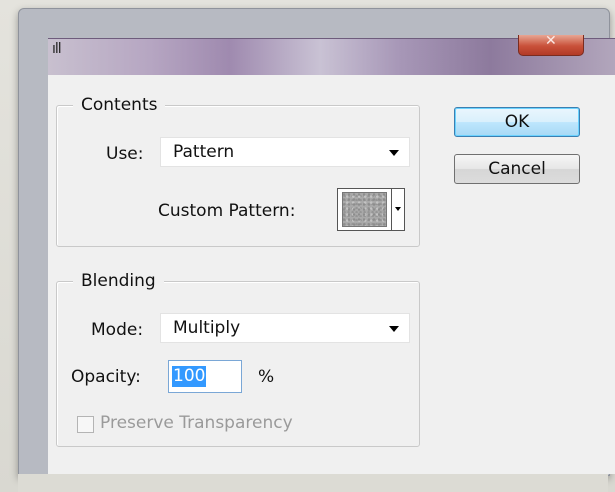  I want to click on title-bar: ıll ✕, so click(331, 54).